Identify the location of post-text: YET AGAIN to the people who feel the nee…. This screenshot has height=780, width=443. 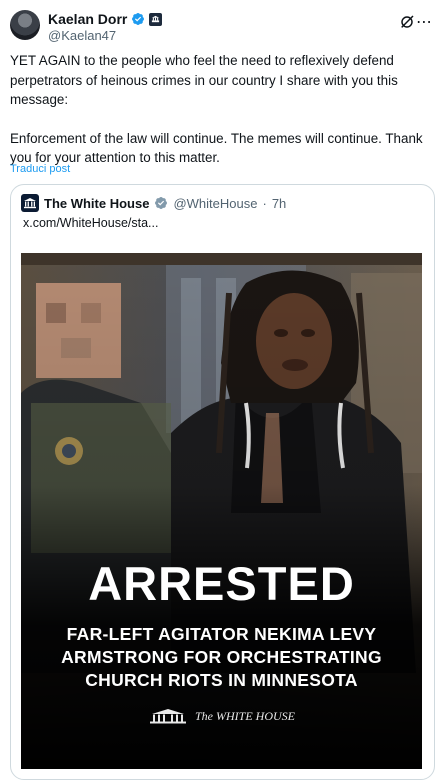
(220, 109).